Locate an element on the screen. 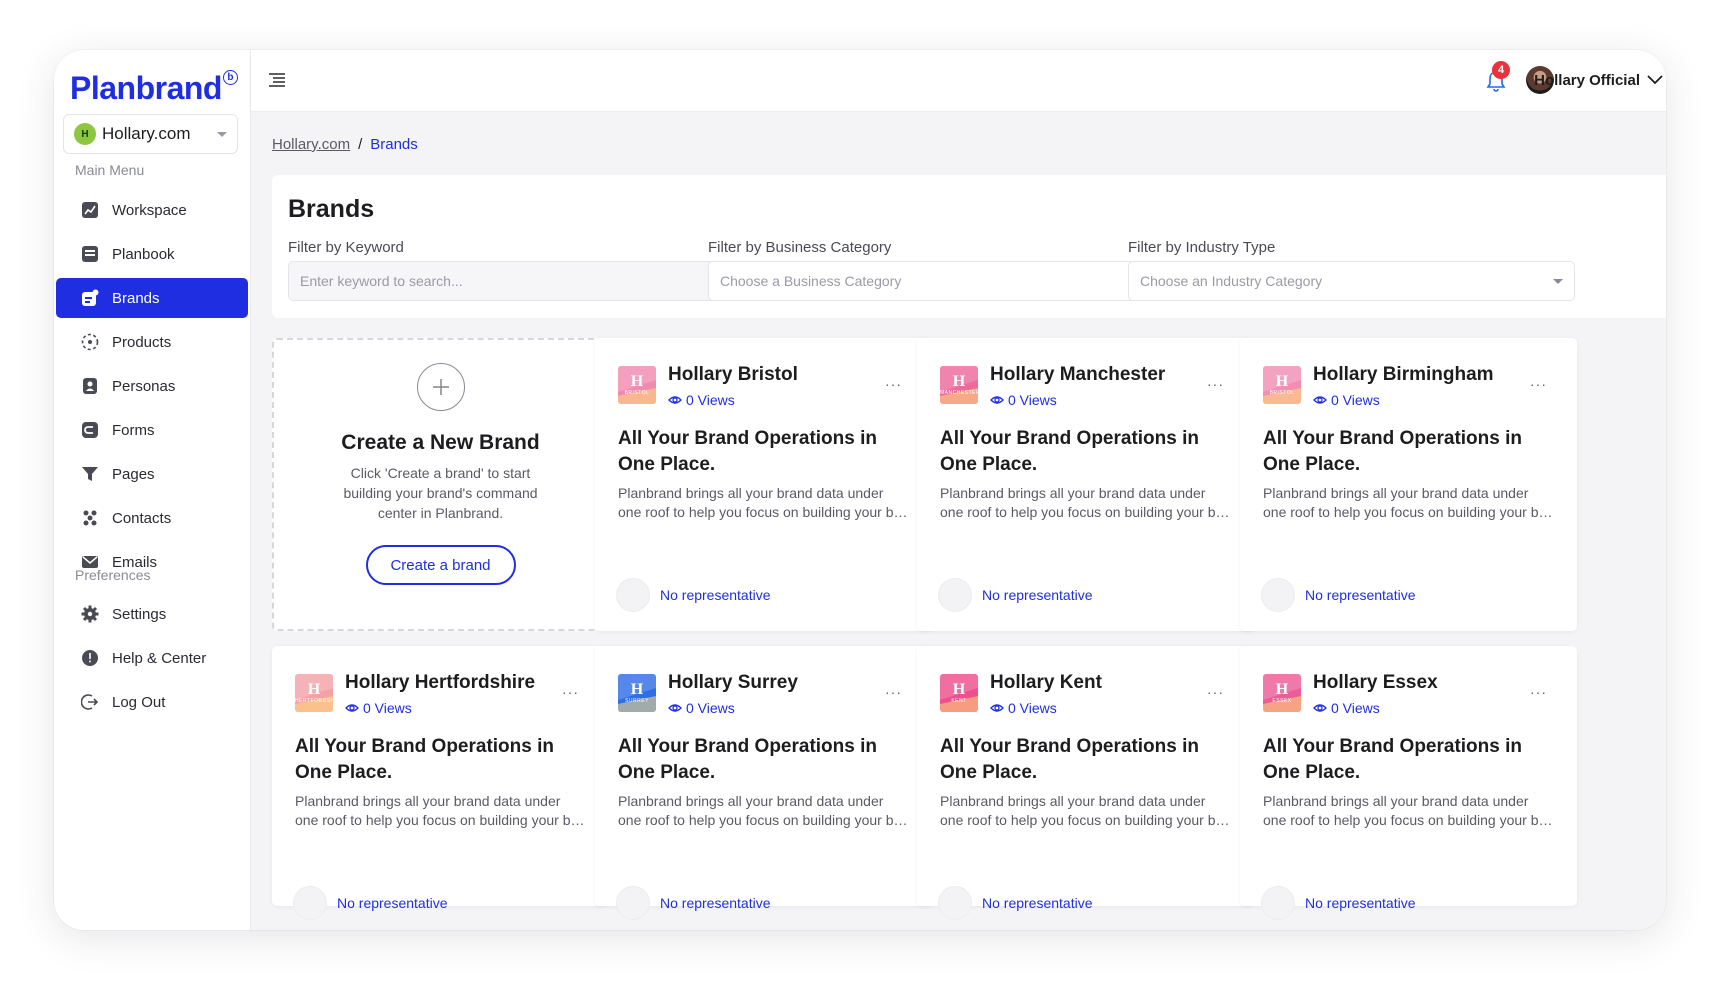 The image size is (1719, 988). business-placeholder: Choose a Business Category is located at coordinates (811, 281).